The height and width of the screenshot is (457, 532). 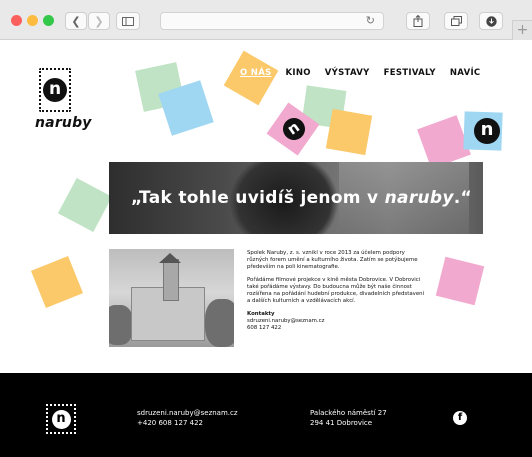 I want to click on new-tab-button: +, so click(x=522, y=30).